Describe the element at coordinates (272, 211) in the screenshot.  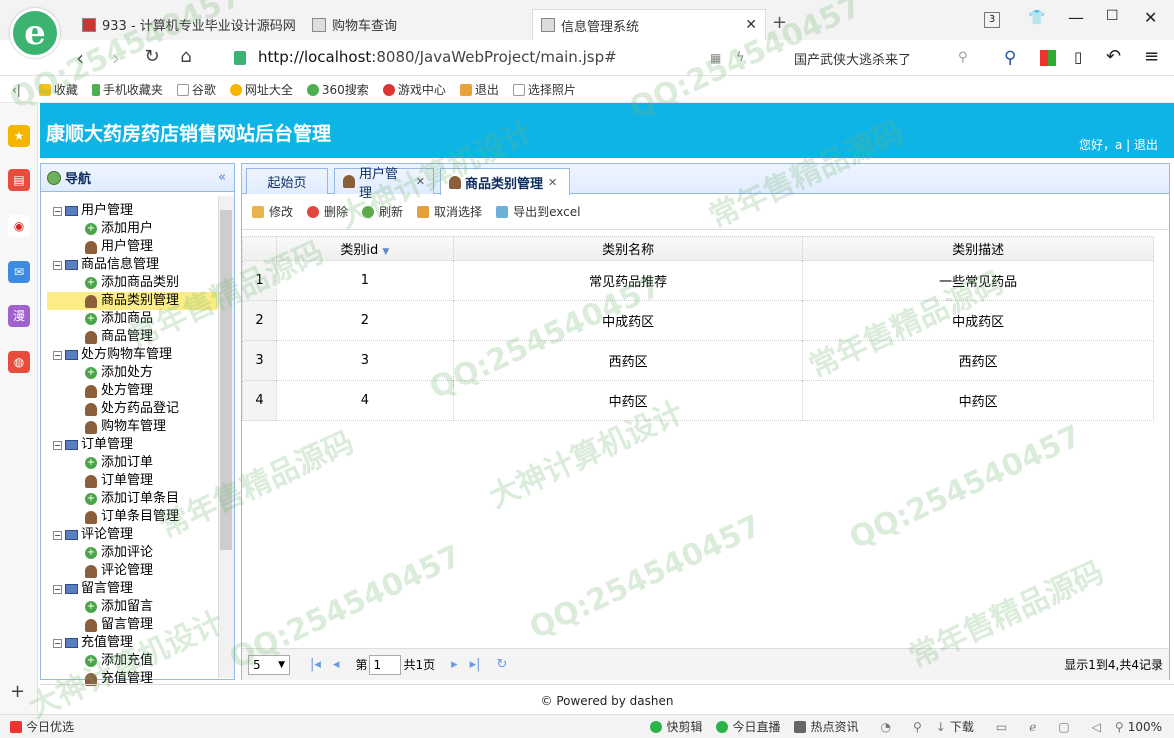
I see `edit-button: 修改` at that location.